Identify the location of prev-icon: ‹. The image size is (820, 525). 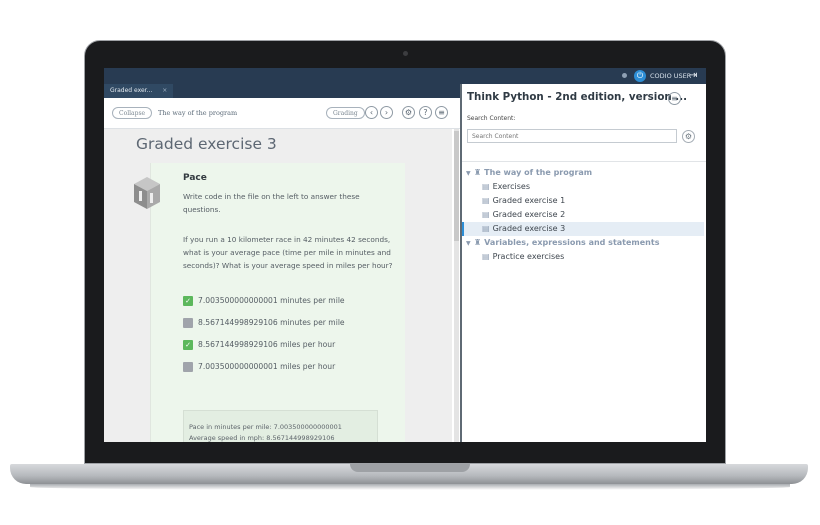
(371, 112).